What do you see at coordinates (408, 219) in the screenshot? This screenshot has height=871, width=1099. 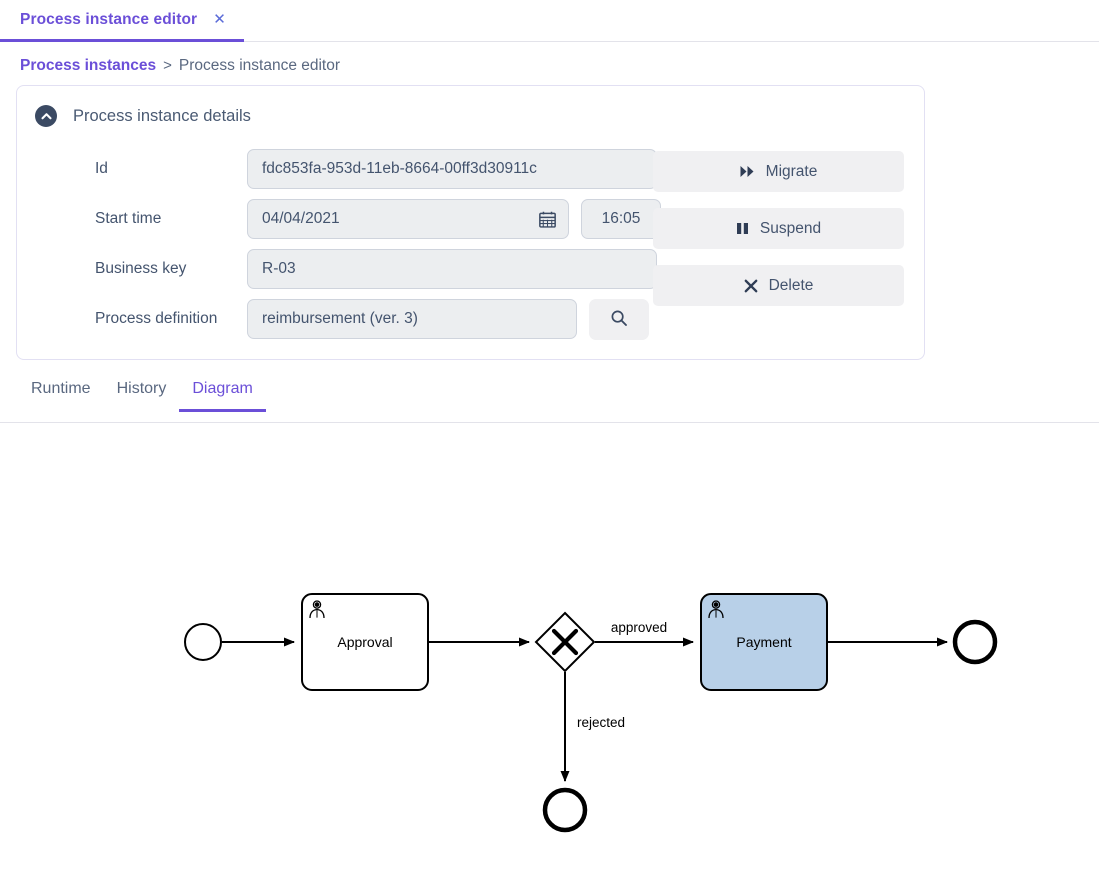 I see `start-date-input: 04/04/2021` at bounding box center [408, 219].